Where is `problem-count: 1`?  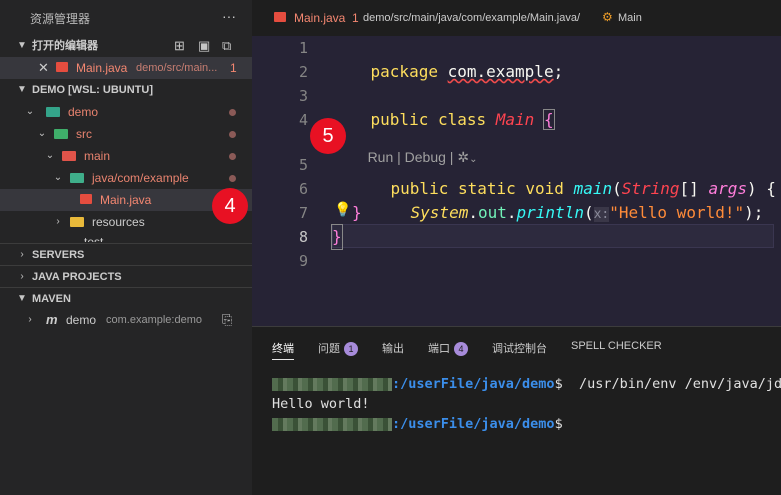 problem-count: 1 is located at coordinates (233, 68).